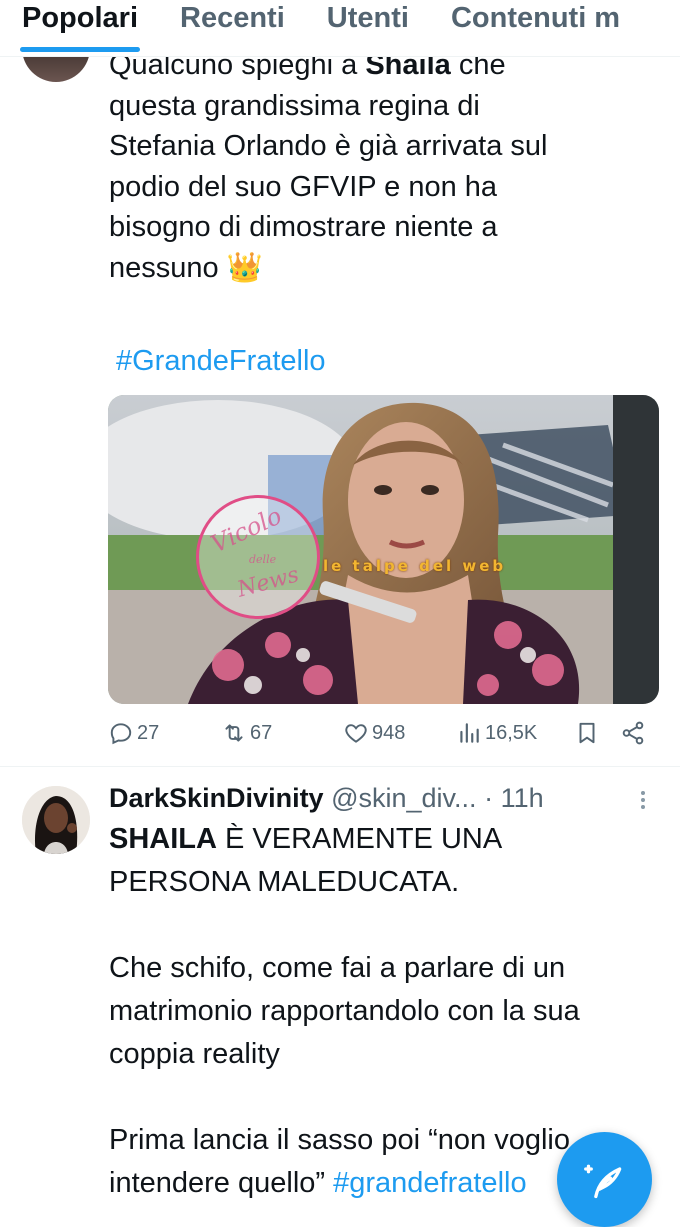  Describe the element at coordinates (284, 882) in the screenshot. I see `tweet-line: PERSONA MALEDUCATA.` at that location.